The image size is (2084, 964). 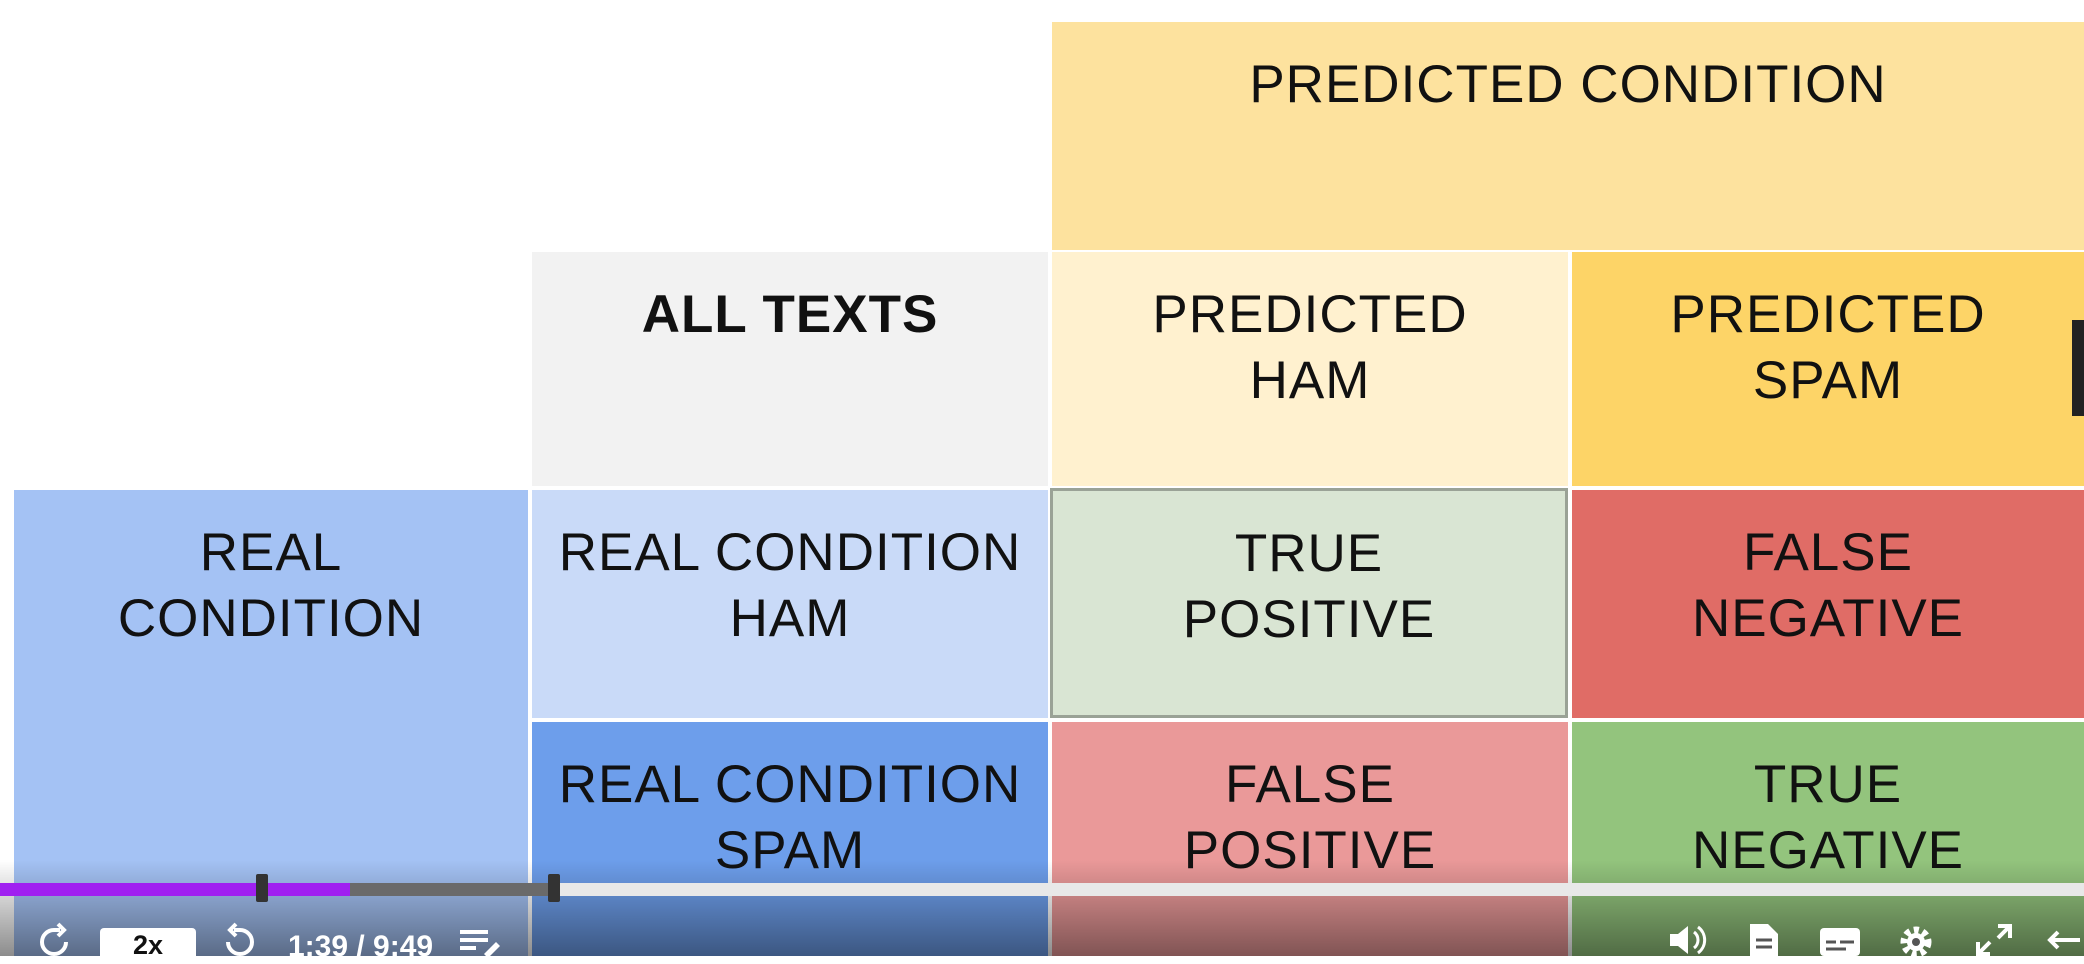 What do you see at coordinates (1828, 347) in the screenshot?
I see `predicted-spam-label: PREDICTED SPAM` at bounding box center [1828, 347].